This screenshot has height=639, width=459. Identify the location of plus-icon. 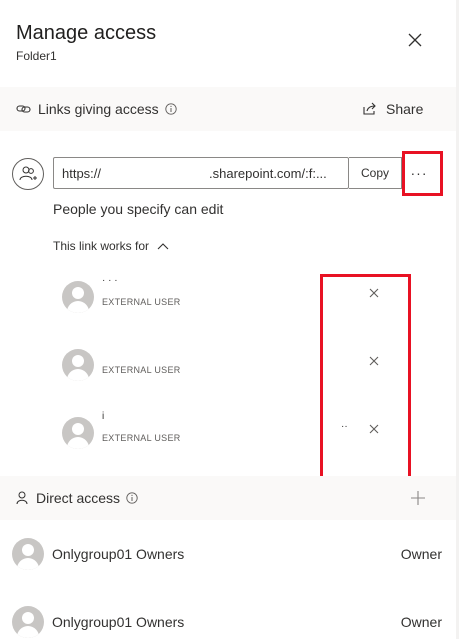
(418, 498).